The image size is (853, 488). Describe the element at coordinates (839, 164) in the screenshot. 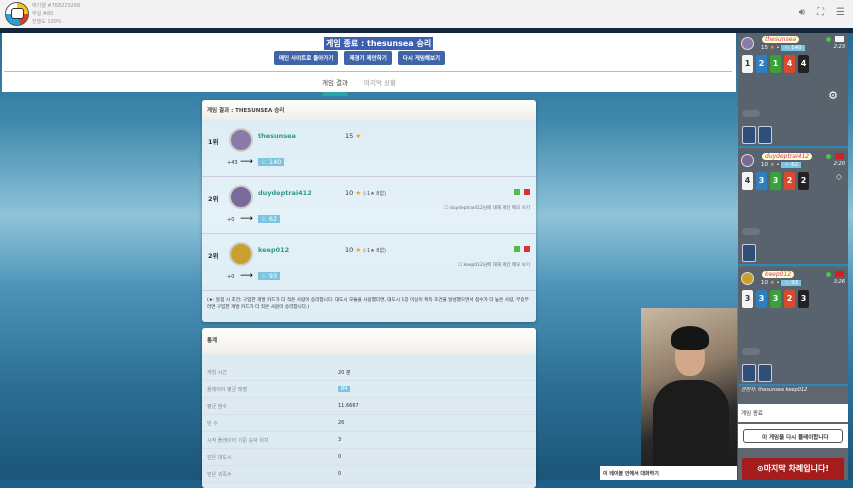

I see `player-clock: 2:20` at that location.